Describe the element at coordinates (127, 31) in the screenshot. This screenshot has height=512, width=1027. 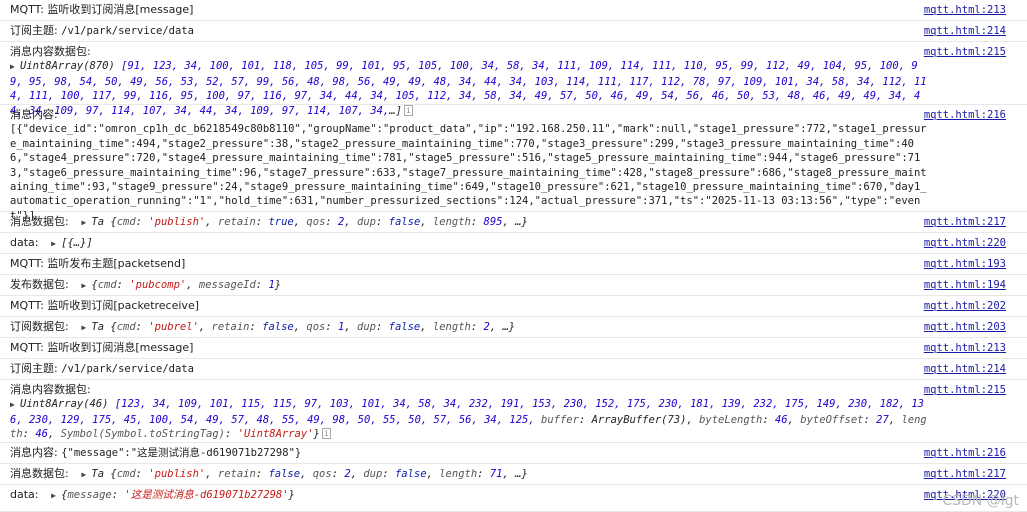
I see `topic-value: /v1/park/service/data` at that location.